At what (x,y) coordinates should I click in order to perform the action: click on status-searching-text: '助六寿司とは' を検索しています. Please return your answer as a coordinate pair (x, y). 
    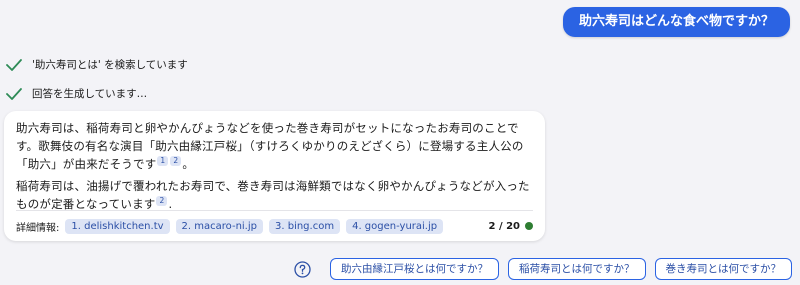
    Looking at the image, I should click on (110, 65).